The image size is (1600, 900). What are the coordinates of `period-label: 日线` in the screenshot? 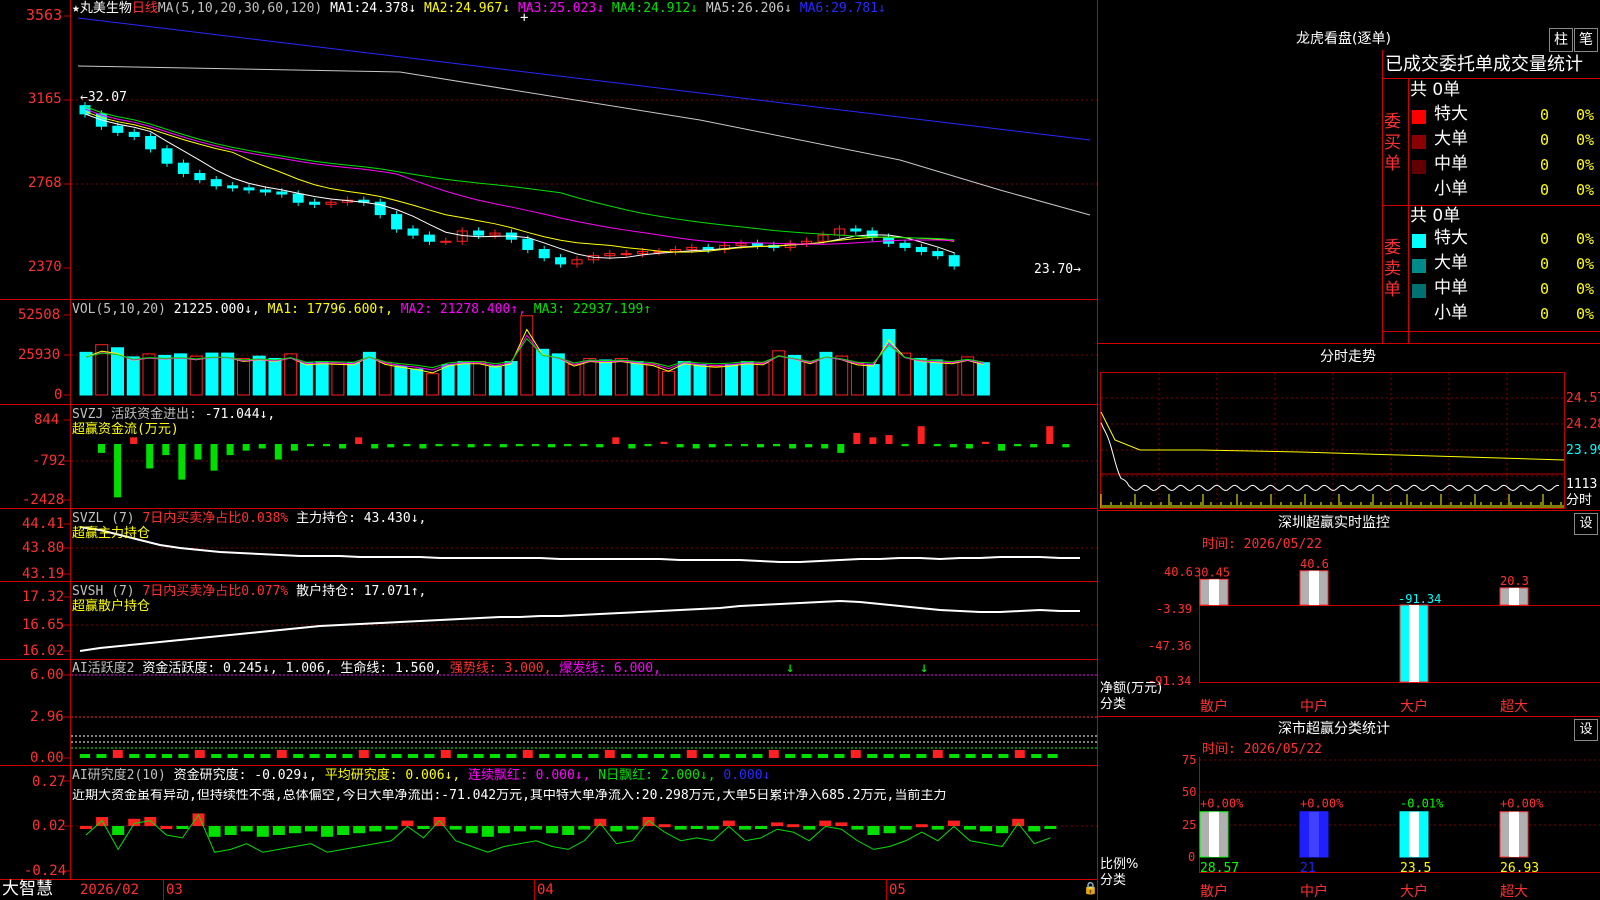 It's located at (145, 8).